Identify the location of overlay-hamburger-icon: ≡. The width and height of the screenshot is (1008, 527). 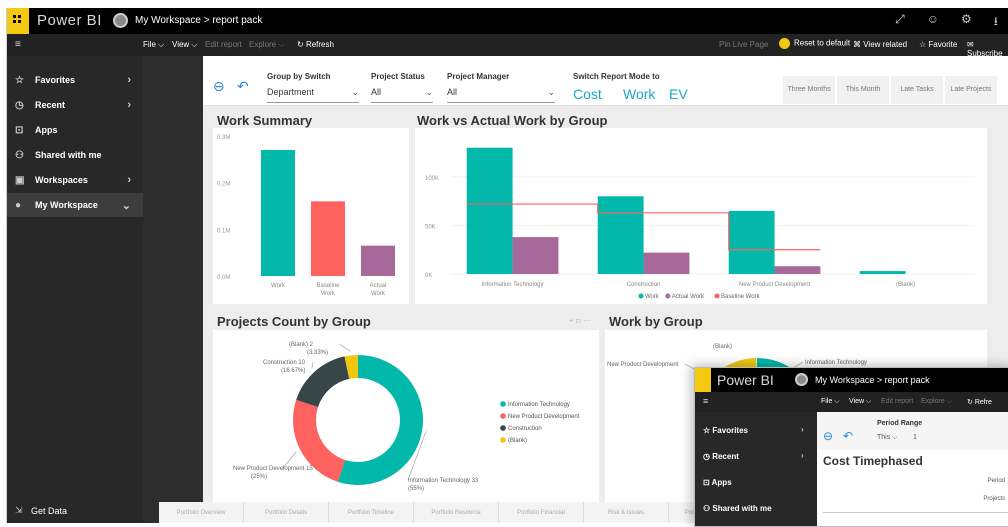
(705, 401).